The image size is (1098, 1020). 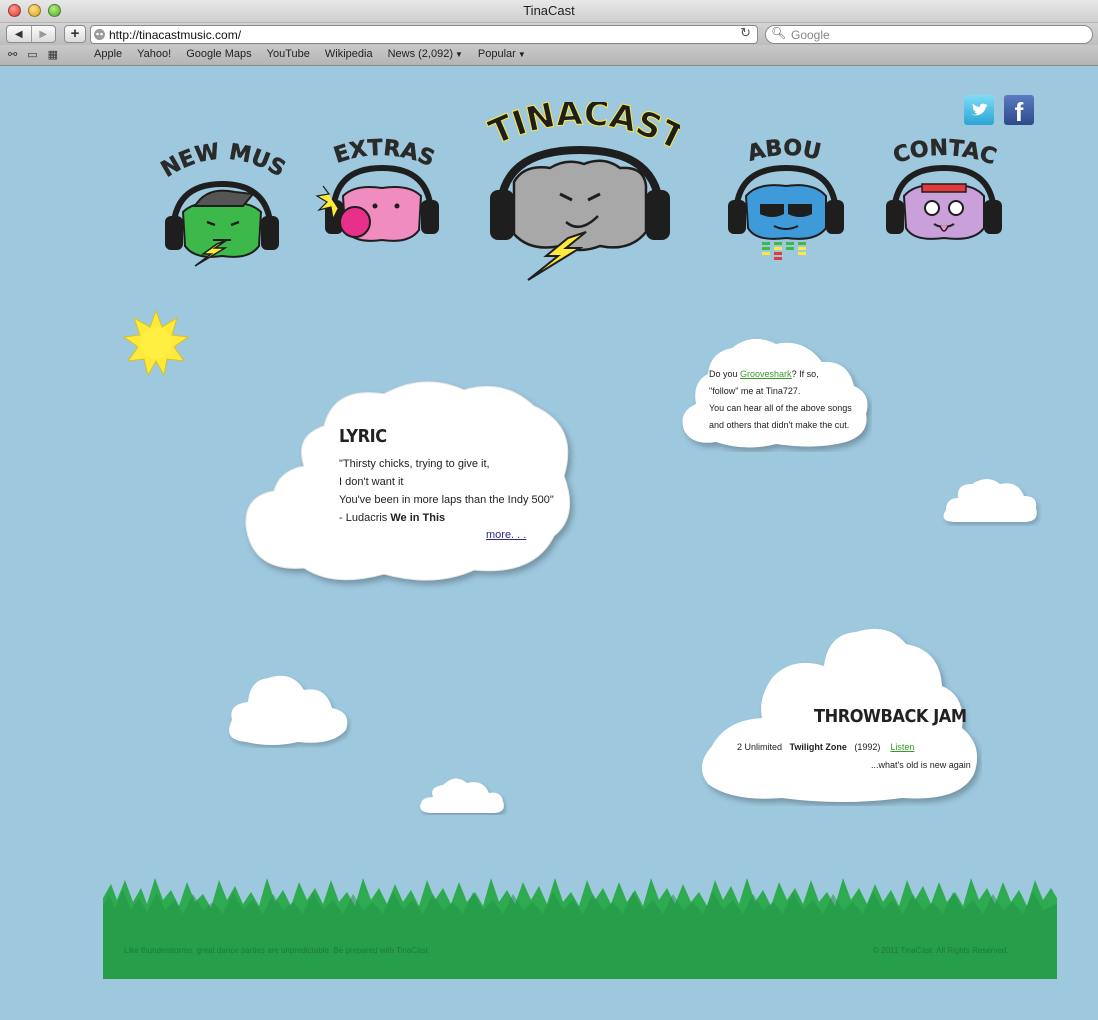 I want to click on bookmark-news-folder: News (2,092) ▼, so click(x=425, y=54).